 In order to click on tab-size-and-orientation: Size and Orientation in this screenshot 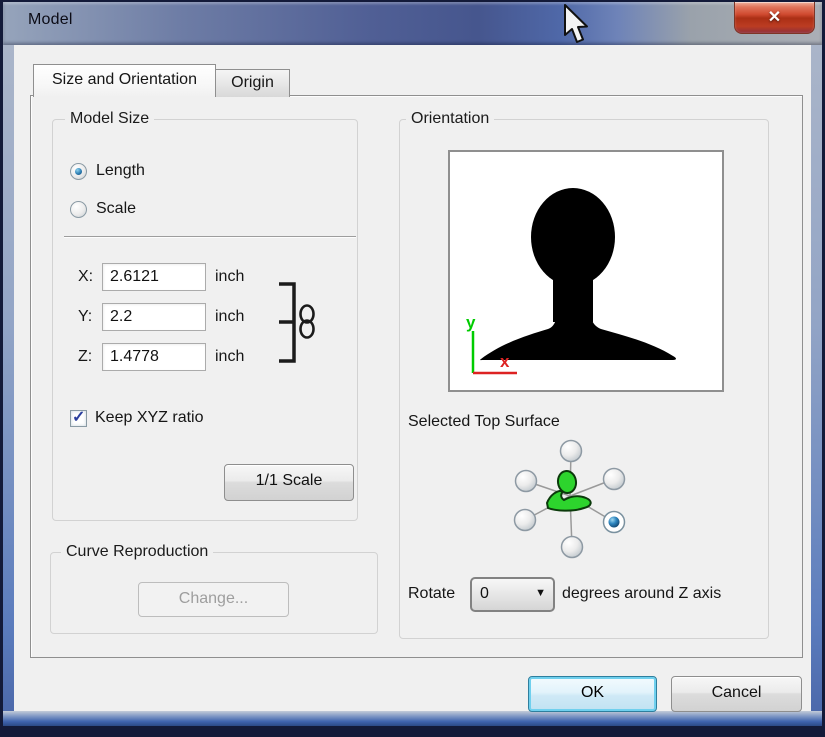, I will do `click(124, 80)`.